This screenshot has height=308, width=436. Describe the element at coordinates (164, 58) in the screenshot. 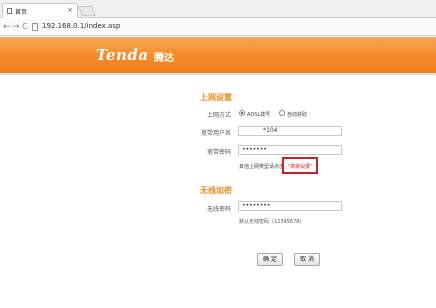

I see `tenda-logo-cn: 腾达` at that location.